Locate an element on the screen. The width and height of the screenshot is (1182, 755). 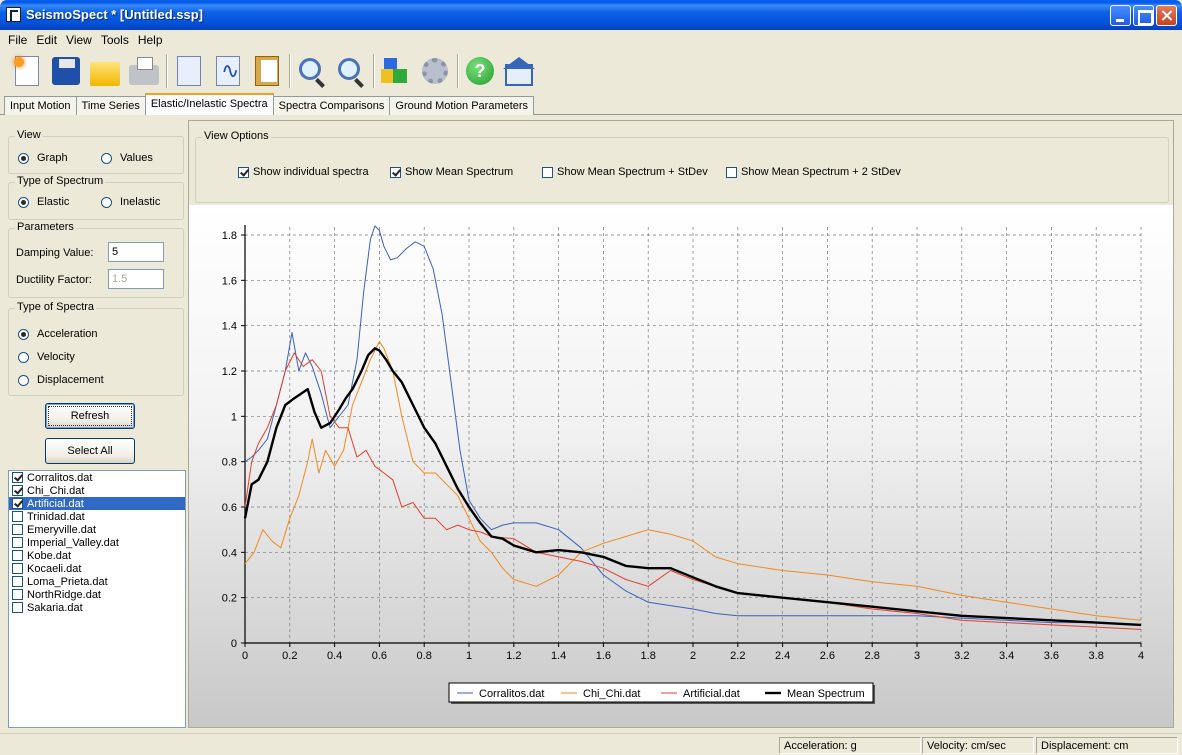
radio-graph-indicator is located at coordinates (23, 158).